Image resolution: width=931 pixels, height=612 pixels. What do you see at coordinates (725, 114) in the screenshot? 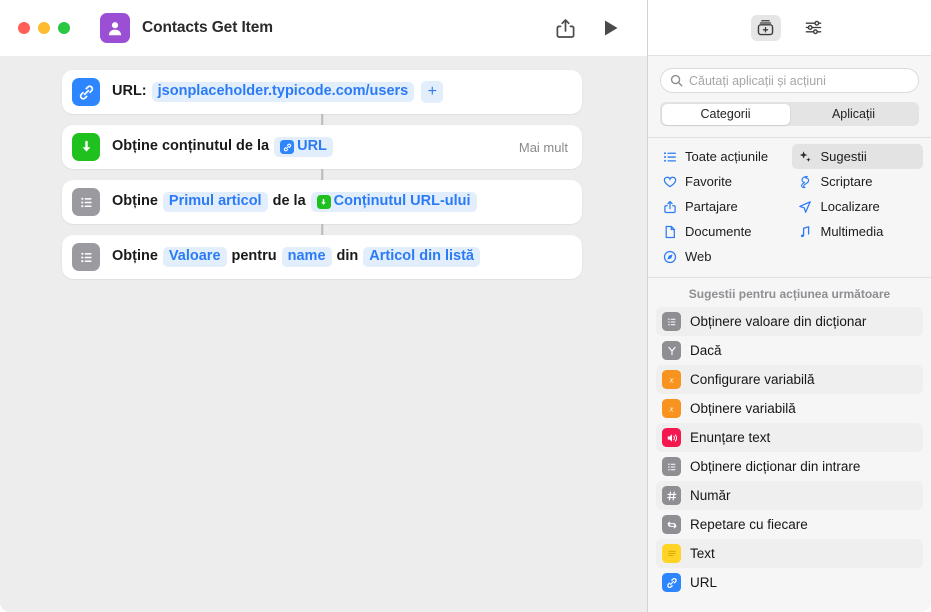
I see `tab-categorii: Categorii` at bounding box center [725, 114].